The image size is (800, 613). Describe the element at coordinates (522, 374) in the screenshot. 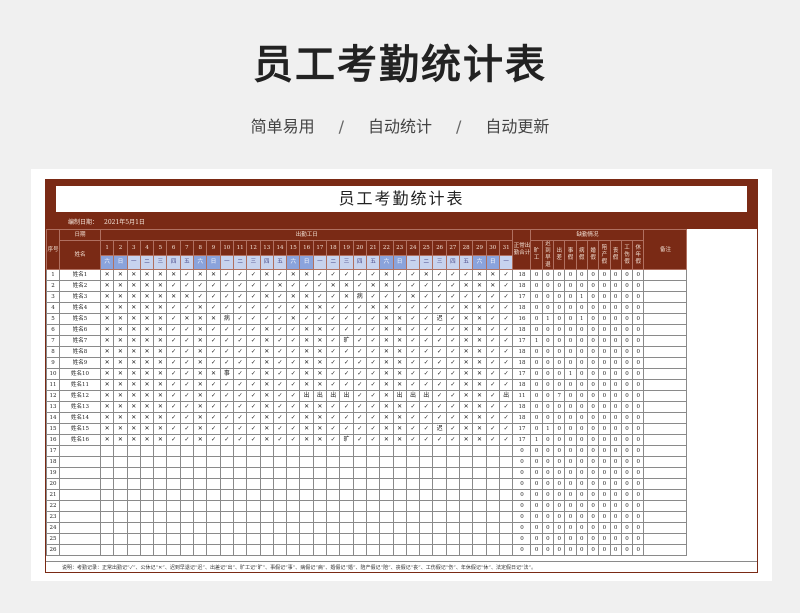

I see `normal-days-total: 17` at that location.